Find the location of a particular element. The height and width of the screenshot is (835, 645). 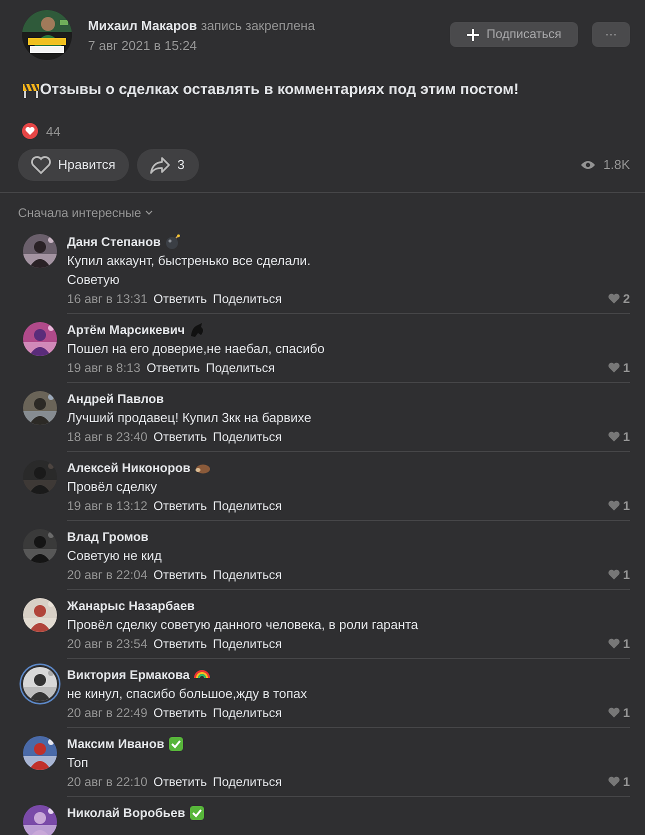

subscribe-button: Подписаться is located at coordinates (514, 34).